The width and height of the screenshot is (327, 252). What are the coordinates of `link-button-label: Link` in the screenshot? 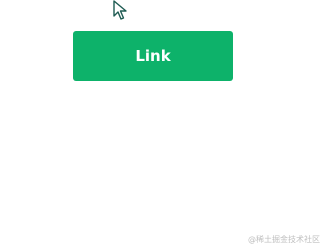 It's located at (153, 56).